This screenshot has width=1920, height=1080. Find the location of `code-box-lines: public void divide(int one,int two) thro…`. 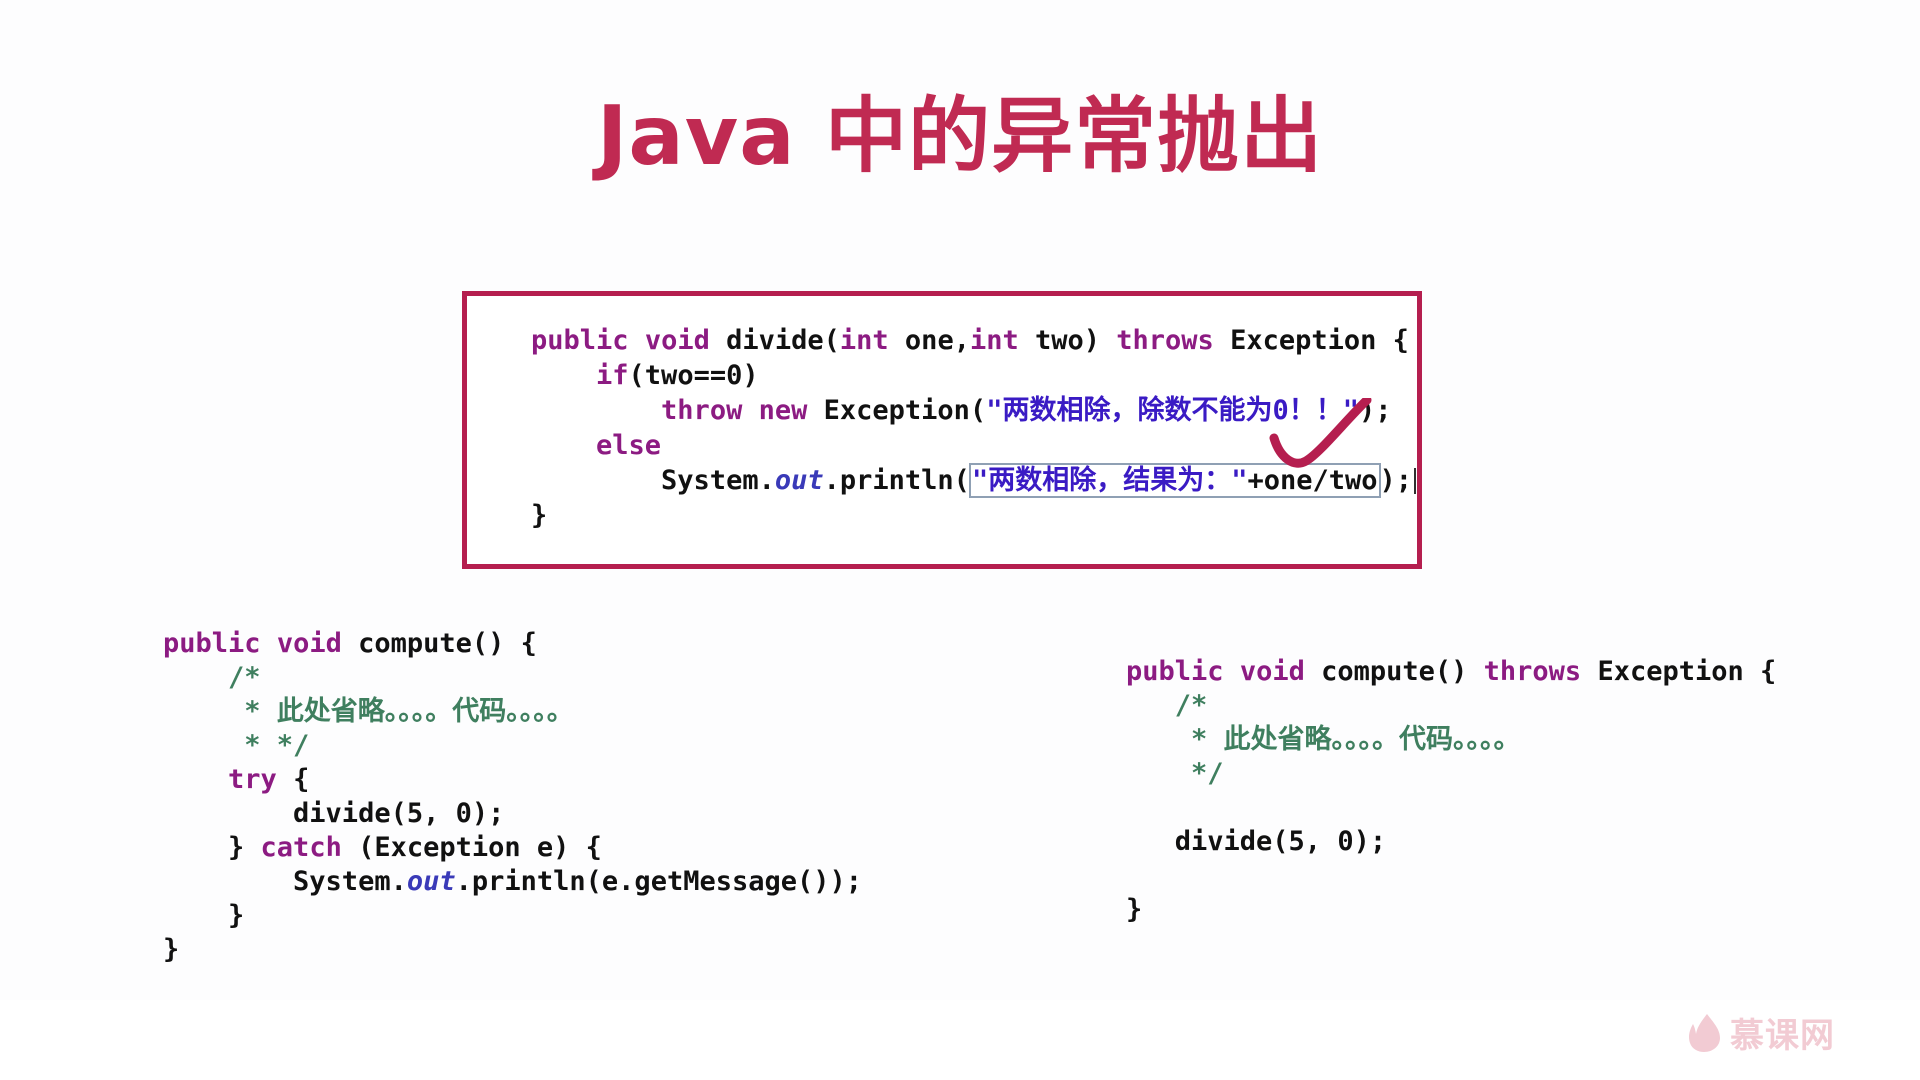

code-box-lines: public void divide(int one,int two) thro… is located at coordinates (974, 428).